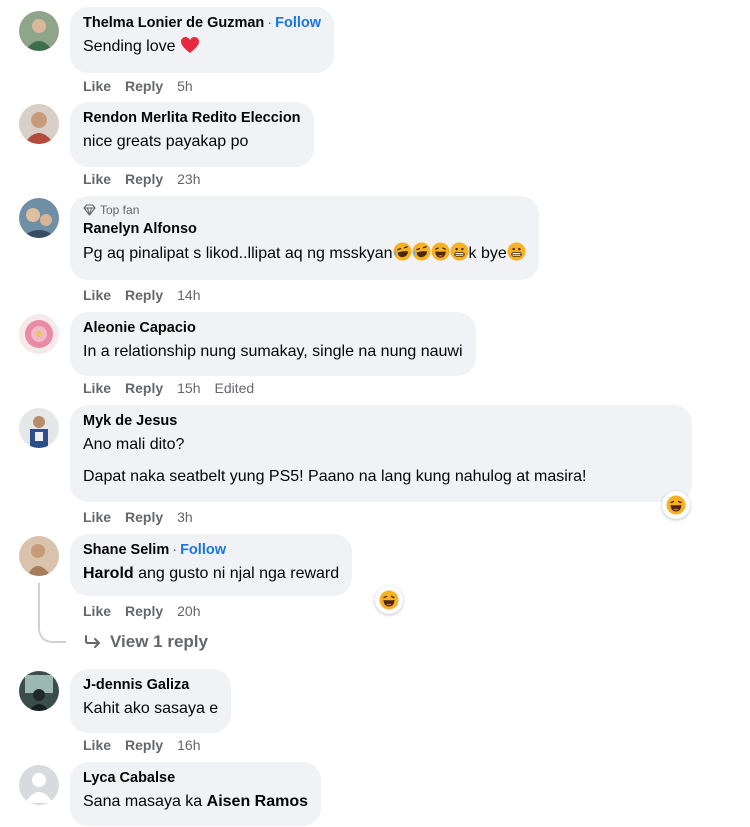 This screenshot has height=827, width=750. I want to click on comment-author: J-dennis Galiza, so click(136, 685).